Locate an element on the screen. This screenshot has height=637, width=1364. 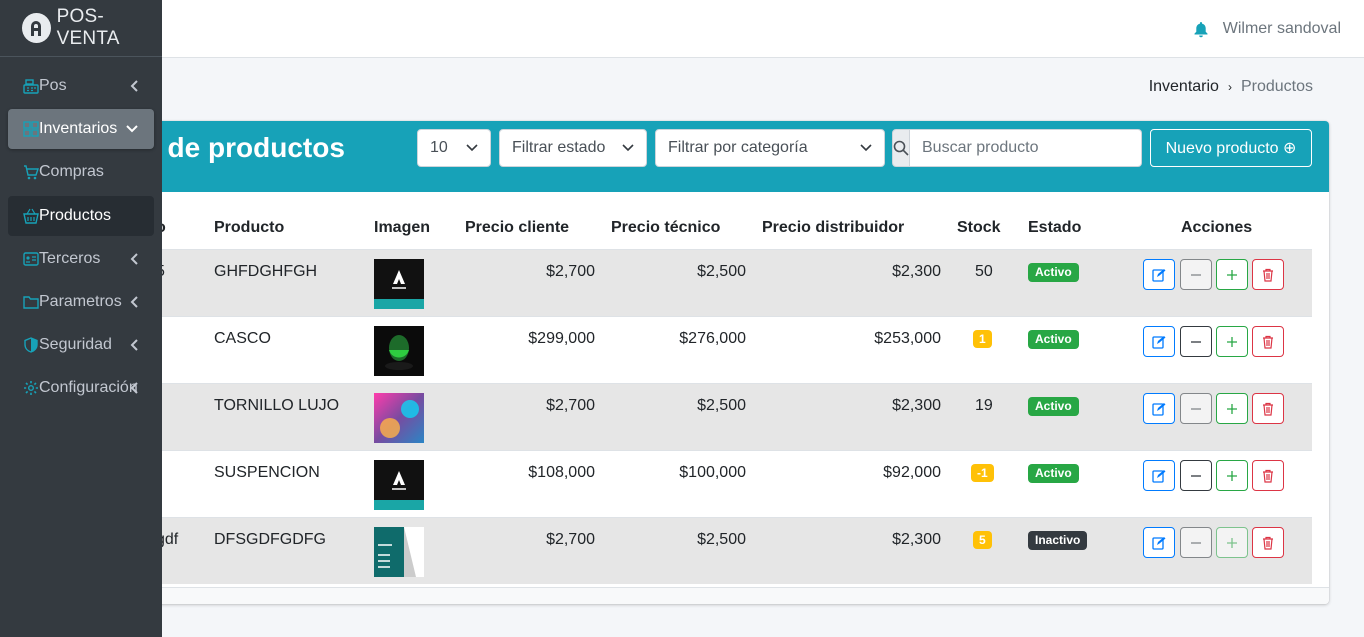
shield-icon is located at coordinates (31, 345).